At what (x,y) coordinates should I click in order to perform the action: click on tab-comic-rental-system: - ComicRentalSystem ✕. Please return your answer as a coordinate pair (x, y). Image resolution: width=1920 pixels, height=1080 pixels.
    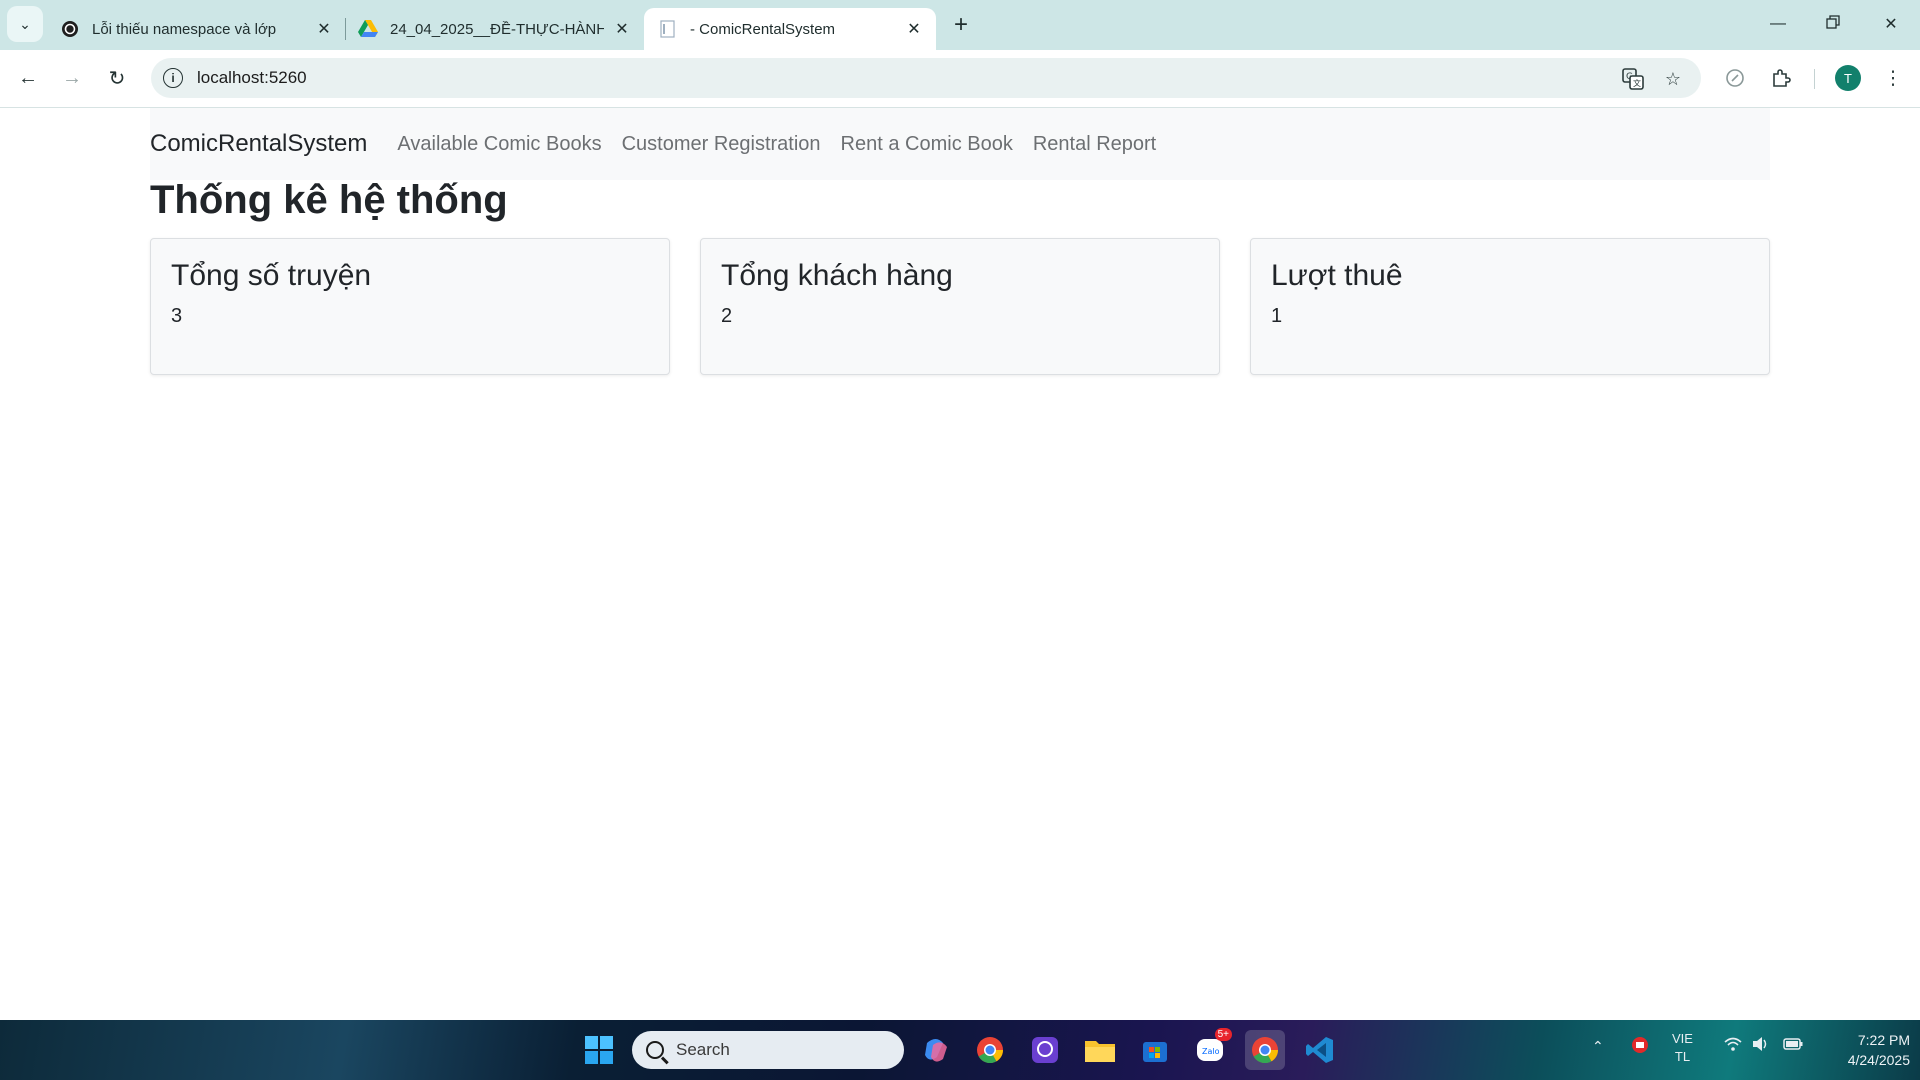
    Looking at the image, I should click on (790, 29).